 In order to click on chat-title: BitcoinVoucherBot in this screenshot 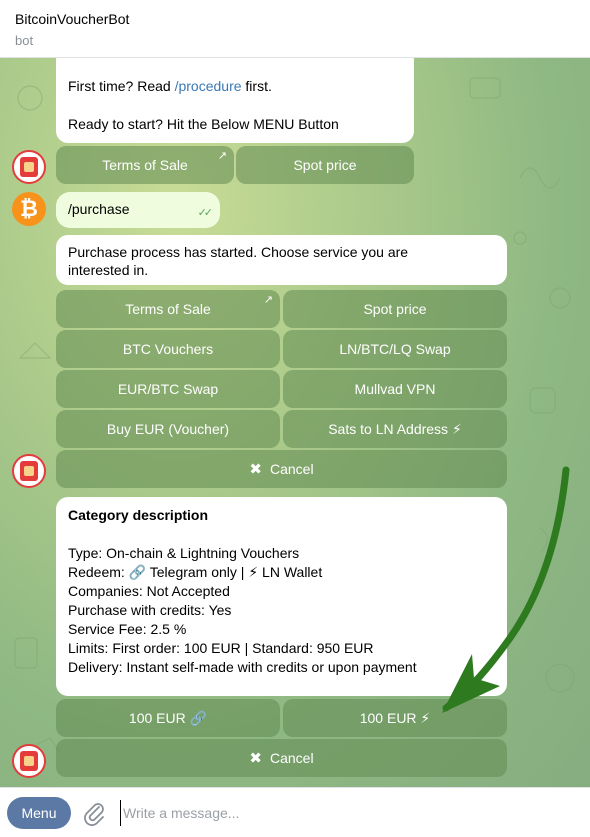, I will do `click(72, 19)`.